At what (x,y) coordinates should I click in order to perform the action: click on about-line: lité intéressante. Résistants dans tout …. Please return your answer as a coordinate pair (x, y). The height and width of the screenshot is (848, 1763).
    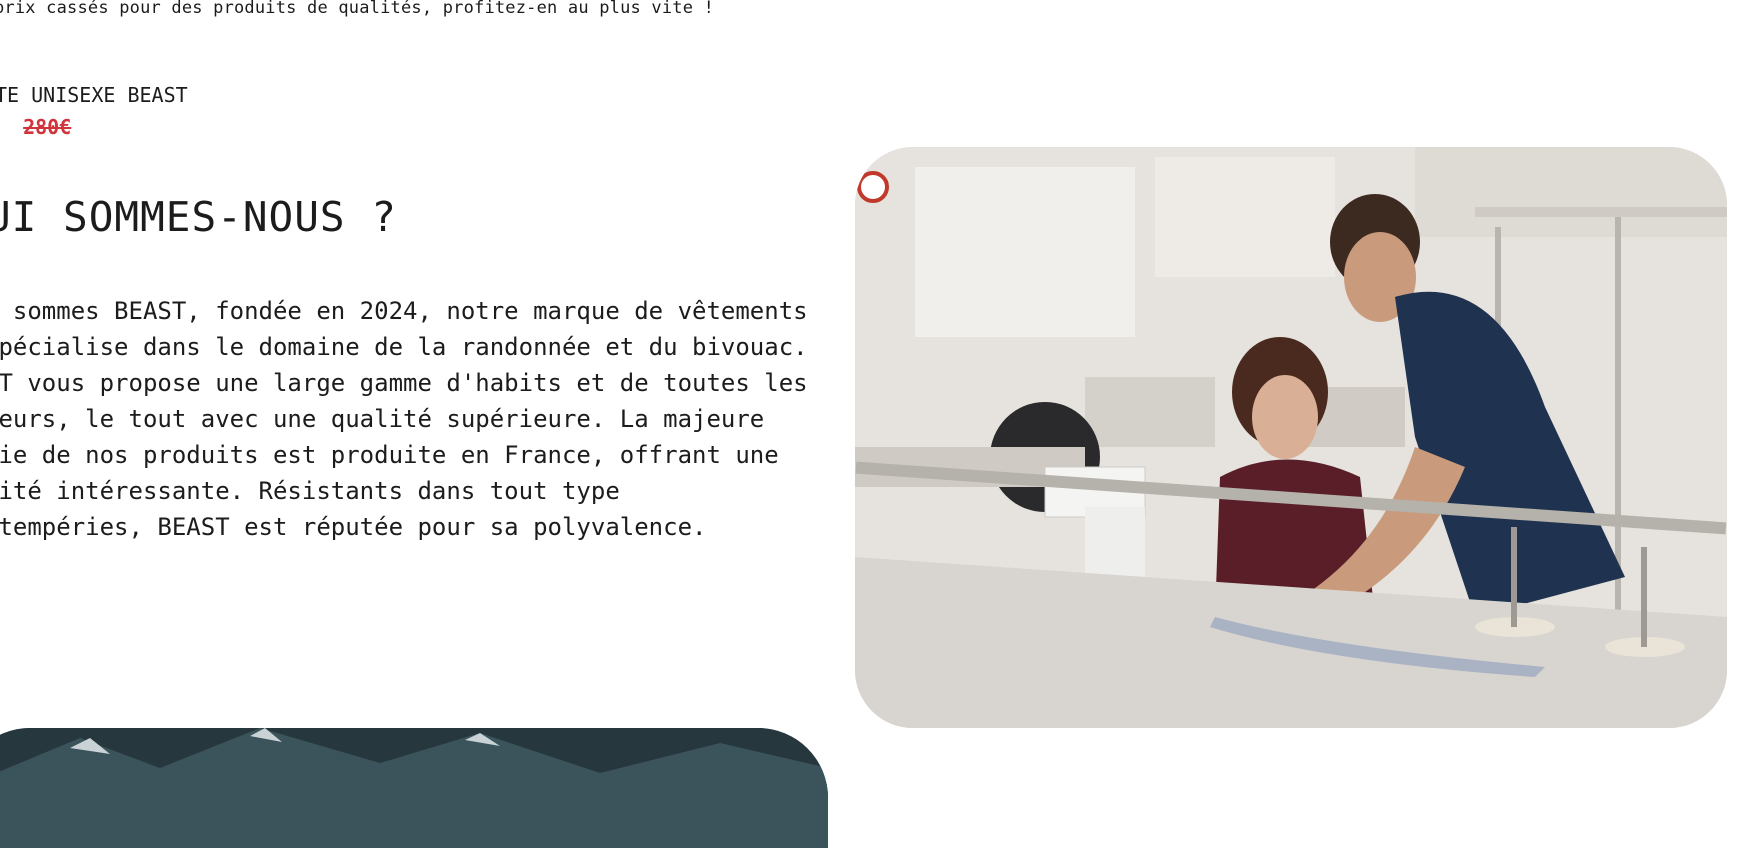
    Looking at the image, I should click on (310, 491).